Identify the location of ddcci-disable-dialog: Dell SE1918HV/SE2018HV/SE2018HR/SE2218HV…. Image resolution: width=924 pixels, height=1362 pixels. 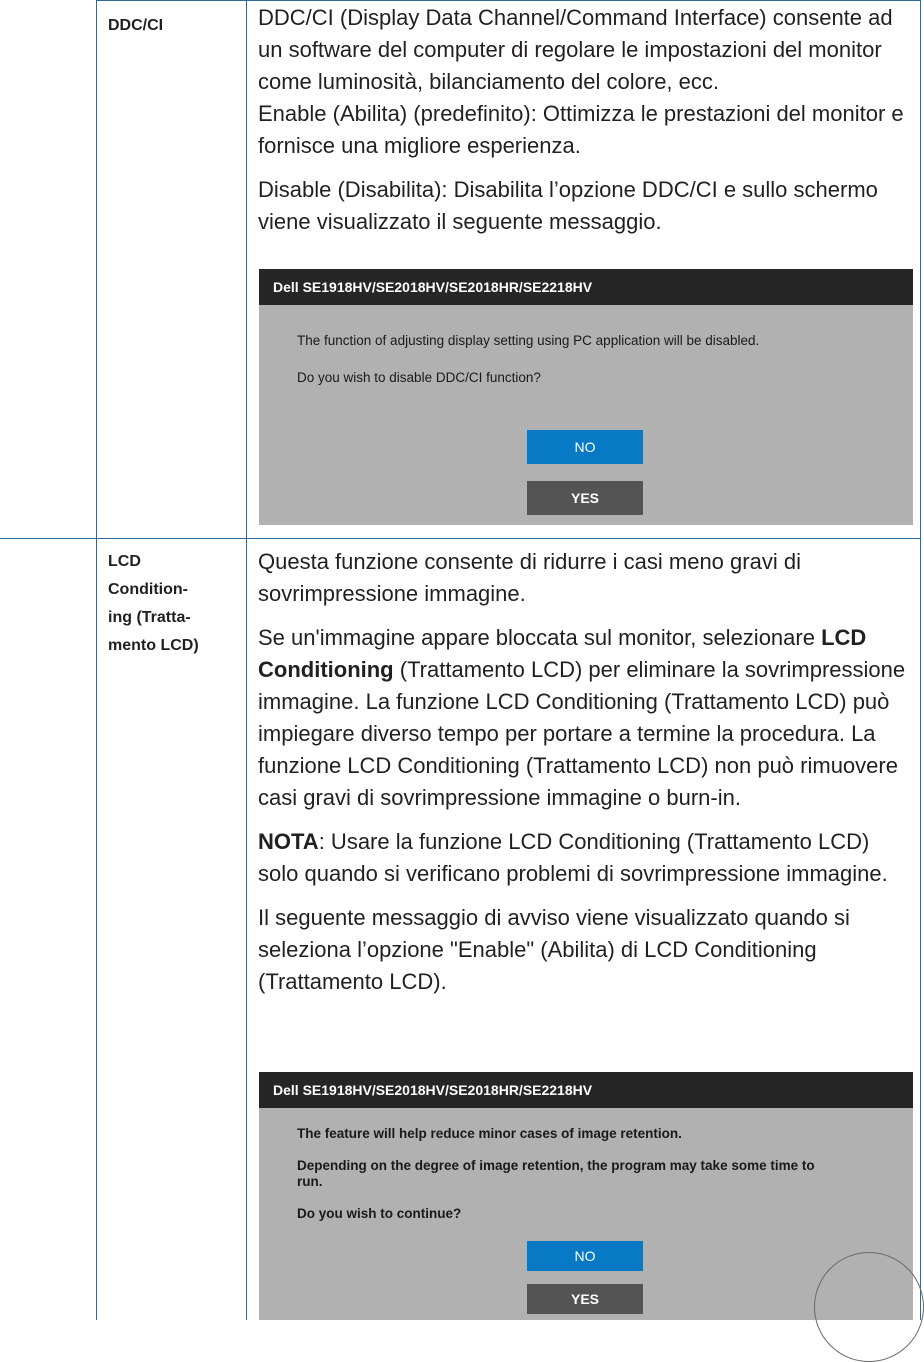
(586, 397).